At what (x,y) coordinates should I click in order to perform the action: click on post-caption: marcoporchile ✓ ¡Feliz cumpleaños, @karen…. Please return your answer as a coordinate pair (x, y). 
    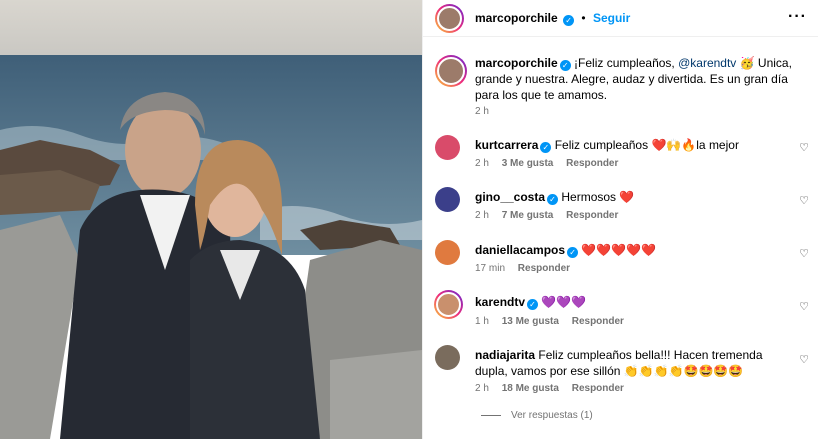
    Looking at the image, I should click on (620, 85).